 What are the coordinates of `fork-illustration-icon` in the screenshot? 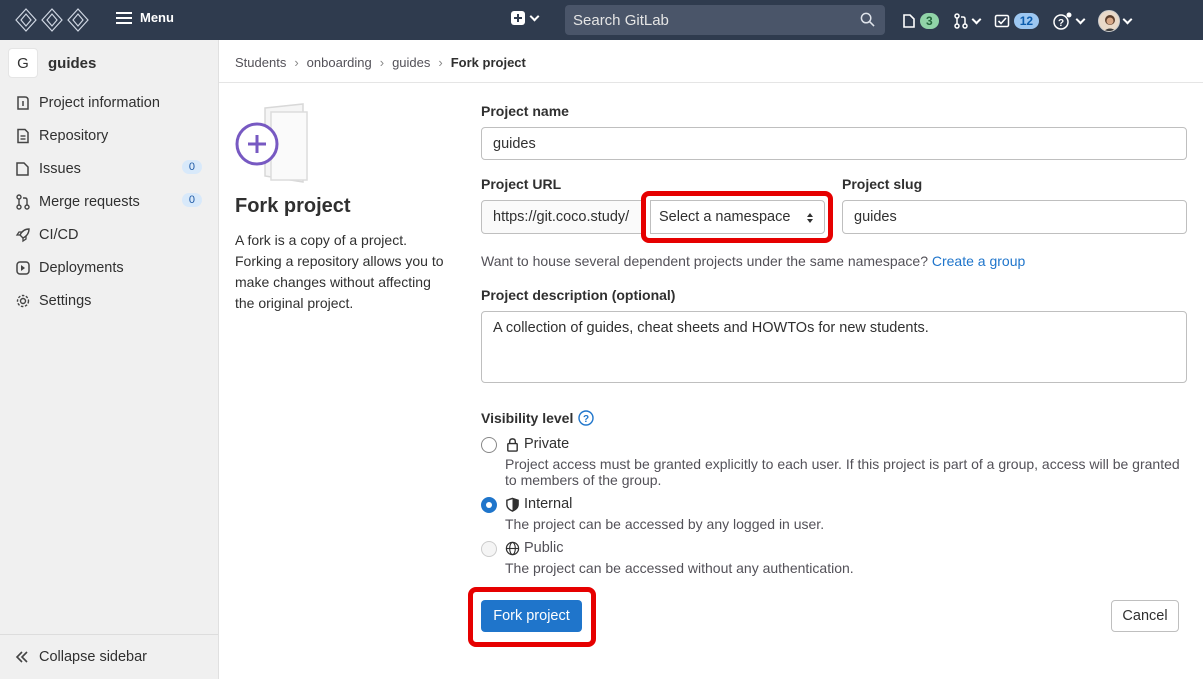 It's located at (271, 143).